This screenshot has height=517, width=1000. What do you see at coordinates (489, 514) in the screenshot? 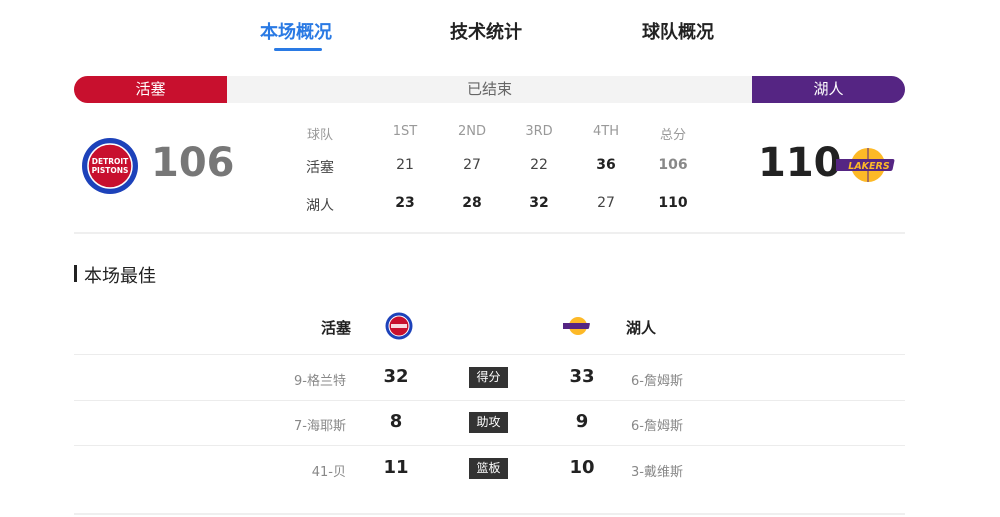
I see `bottom-divider` at bounding box center [489, 514].